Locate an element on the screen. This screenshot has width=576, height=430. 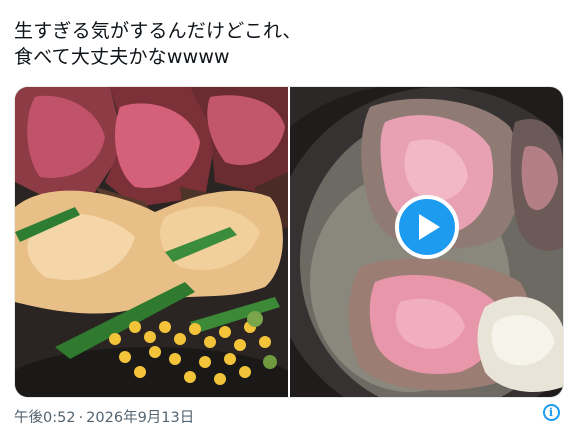
tweet-text: 生すぎる気がするんだけどこれ、 食べて大丈夫かなwwww is located at coordinates (284, 44).